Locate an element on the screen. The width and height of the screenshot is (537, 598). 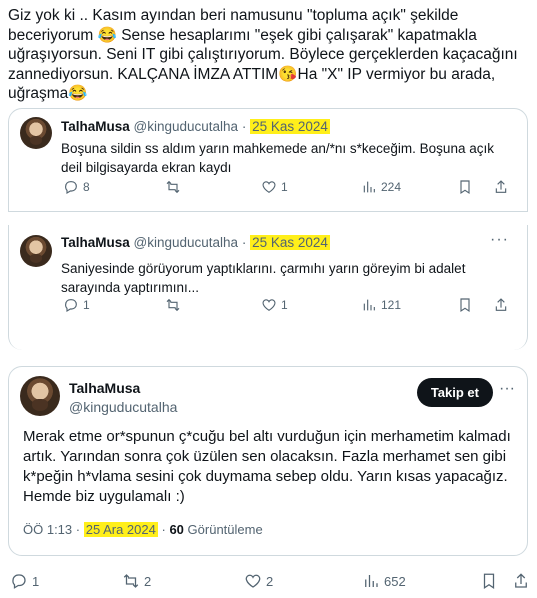
retweet-button: 2 is located at coordinates (136, 581).